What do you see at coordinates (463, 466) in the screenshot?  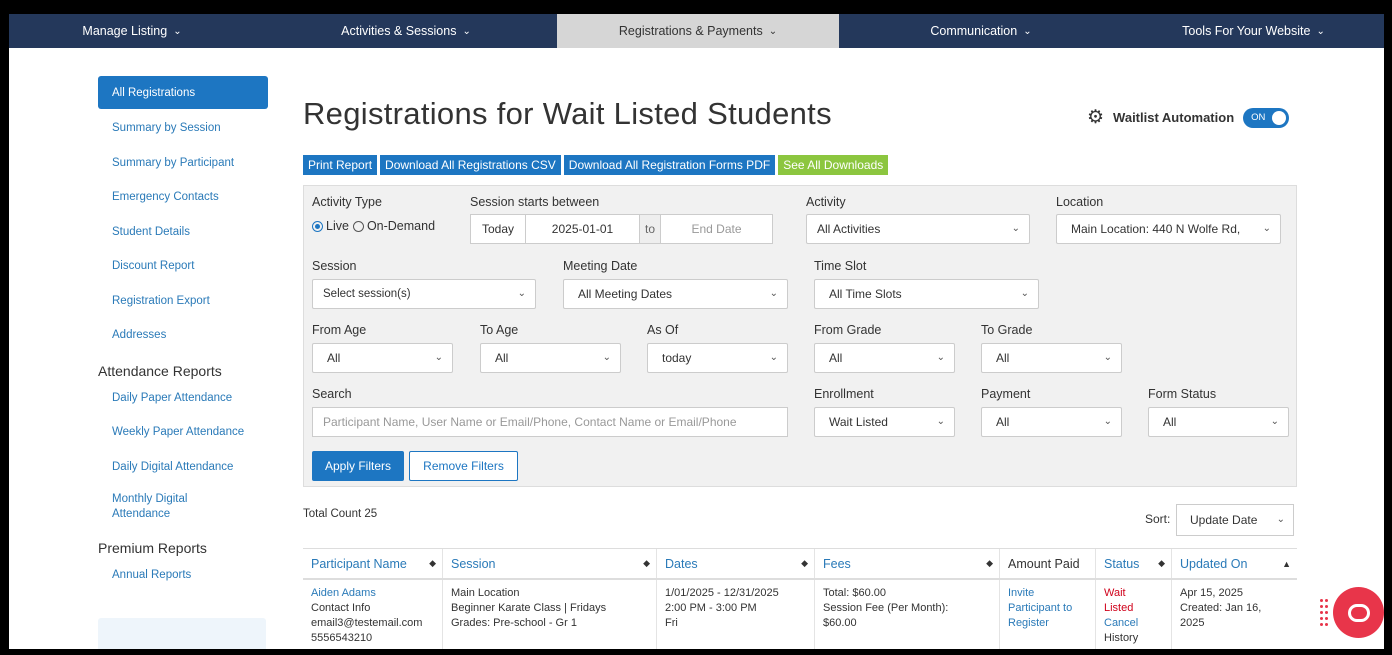 I see `remove-filters-button: Remove Filters` at bounding box center [463, 466].